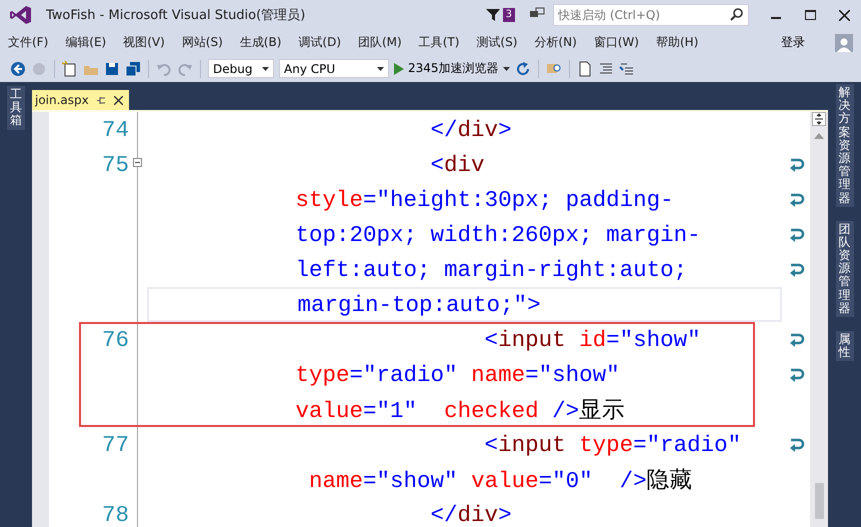 The width and height of the screenshot is (861, 527). Describe the element at coordinates (261, 42) in the screenshot. I see `menu-item: 生成(B)` at that location.